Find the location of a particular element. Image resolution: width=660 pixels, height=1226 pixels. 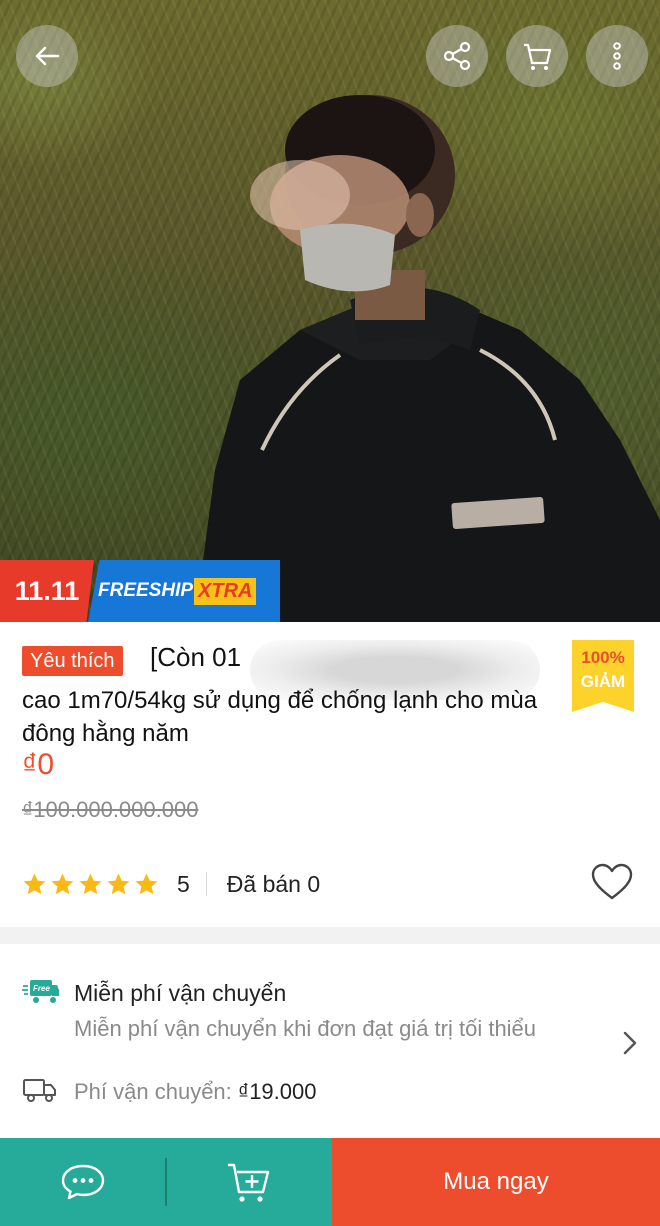

free-shipping-icon: Free is located at coordinates (40, 991).